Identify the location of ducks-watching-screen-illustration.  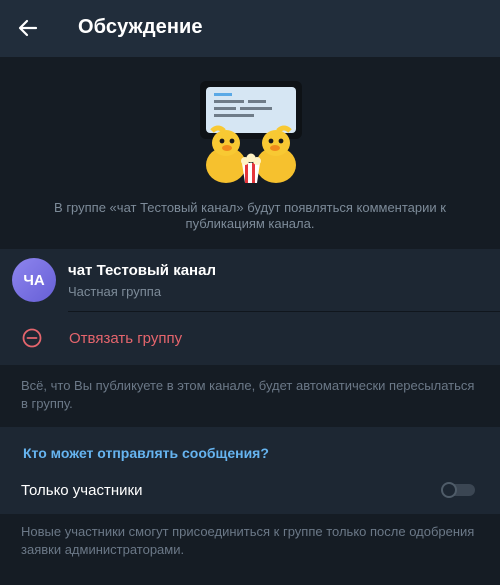
(251, 132).